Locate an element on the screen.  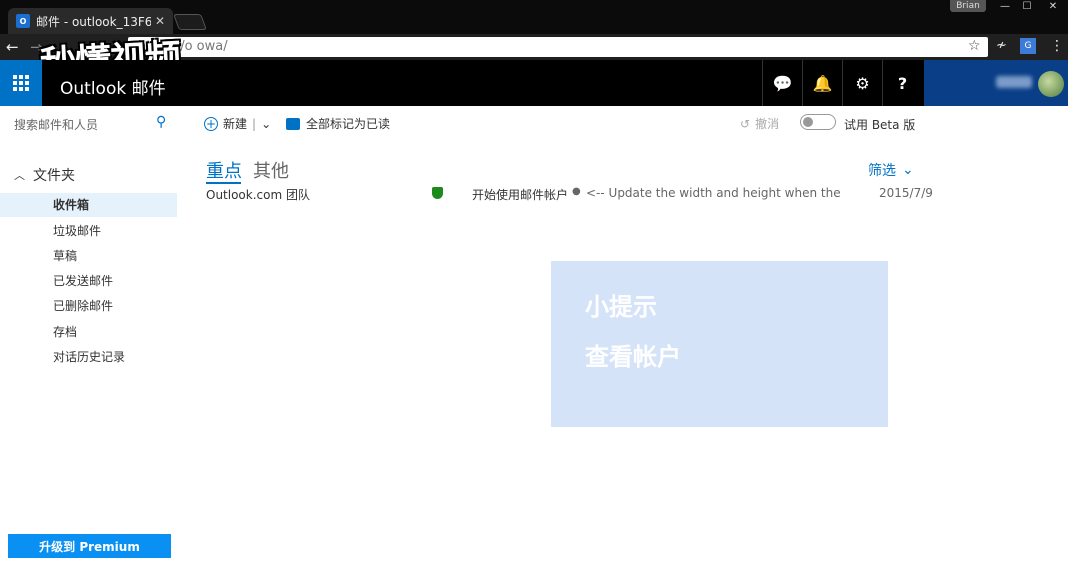
folder-drafts: 草稿 is located at coordinates (88, 256).